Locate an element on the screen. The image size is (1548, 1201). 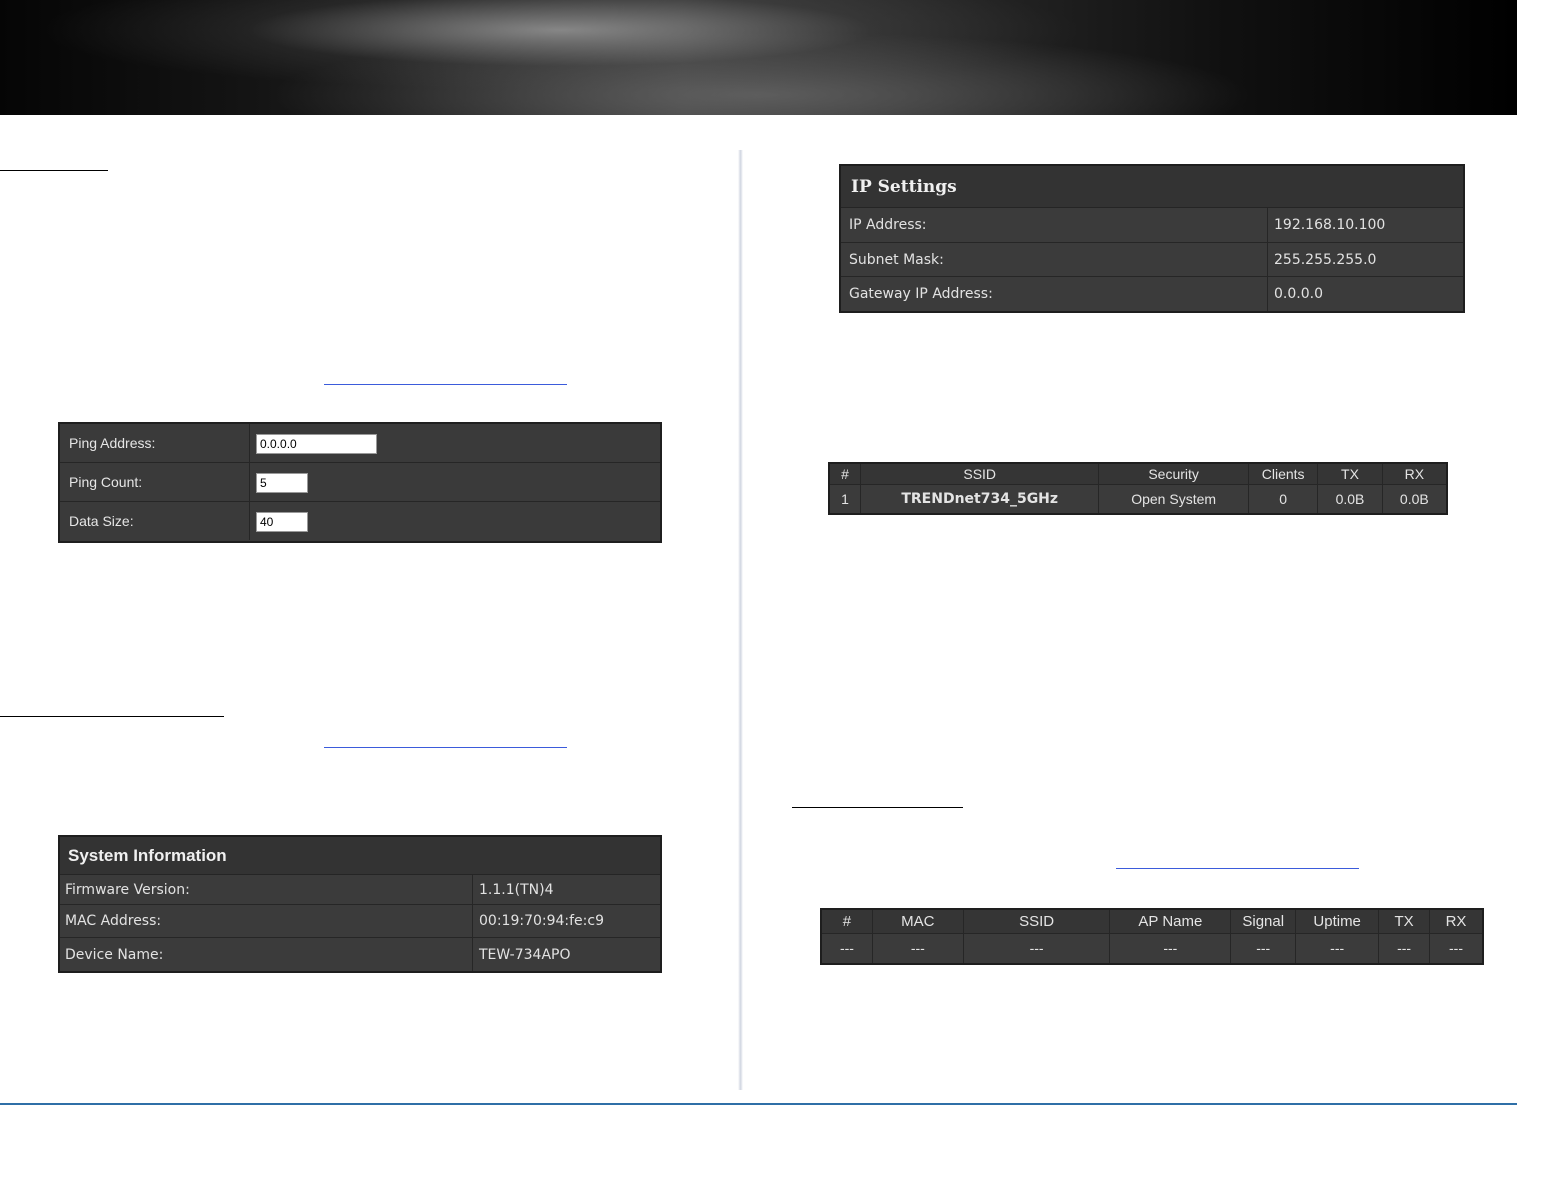
gateway-ip-label: Gateway IP Address: is located at coordinates (921, 294).